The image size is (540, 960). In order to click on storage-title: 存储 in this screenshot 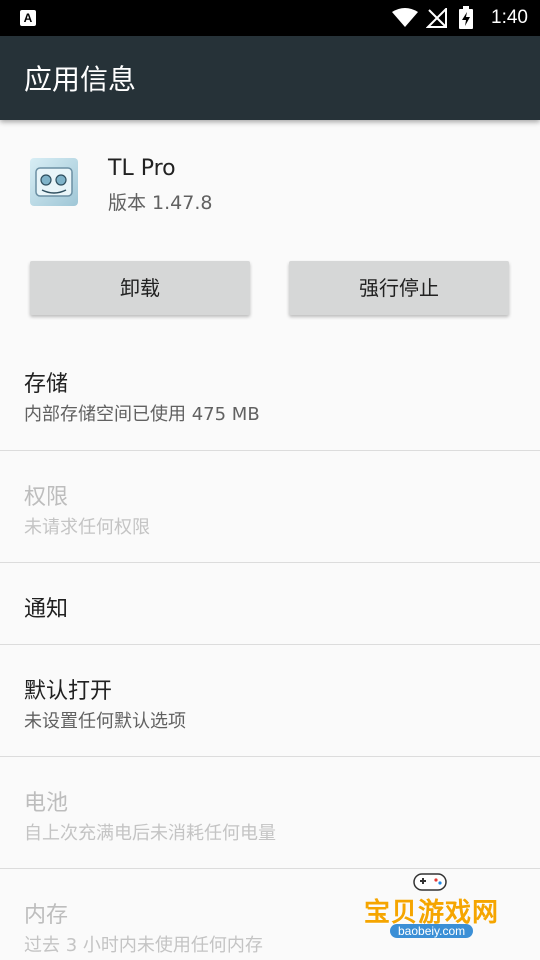, I will do `click(46, 384)`.